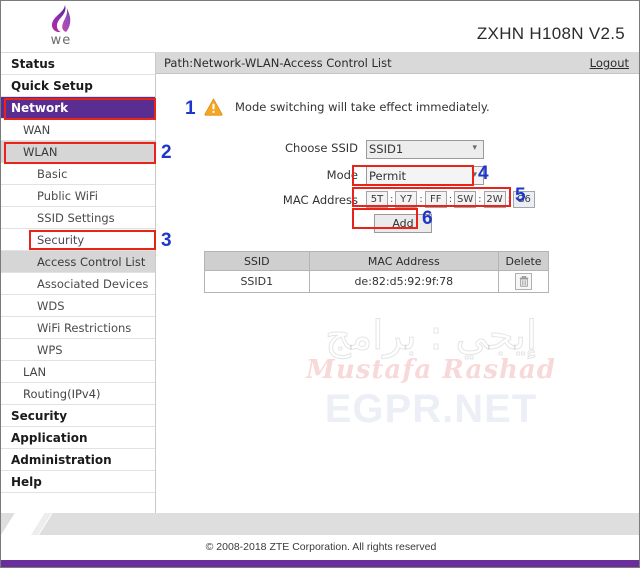 The width and height of the screenshot is (640, 568). I want to click on sidebar-item-quick-setup: Quick Setup, so click(78, 86).